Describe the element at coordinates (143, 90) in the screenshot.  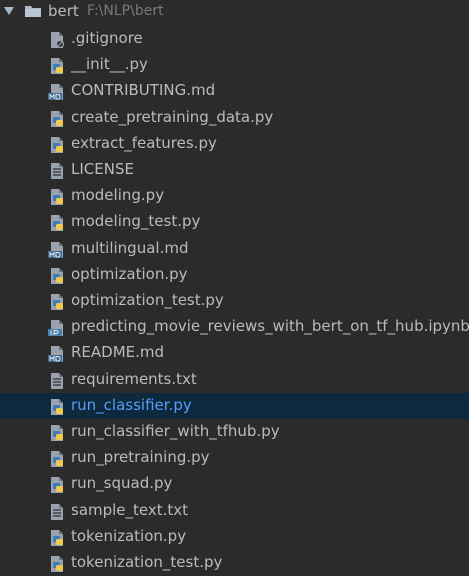
I see `file-name: CONTRIBUTING.md` at that location.